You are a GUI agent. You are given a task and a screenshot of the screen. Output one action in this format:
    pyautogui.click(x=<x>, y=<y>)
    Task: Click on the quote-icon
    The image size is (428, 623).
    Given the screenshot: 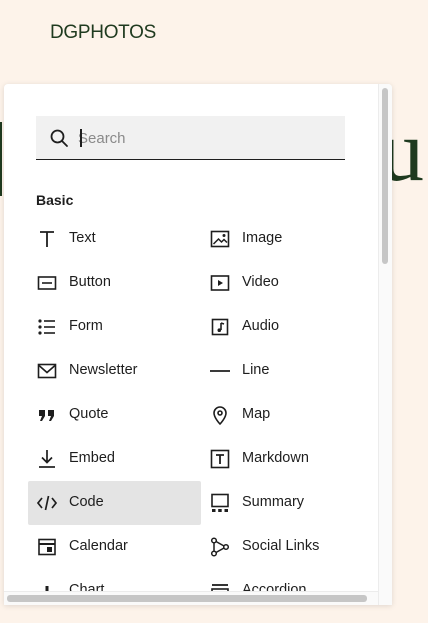 What is the action you would take?
    pyautogui.click(x=46, y=415)
    